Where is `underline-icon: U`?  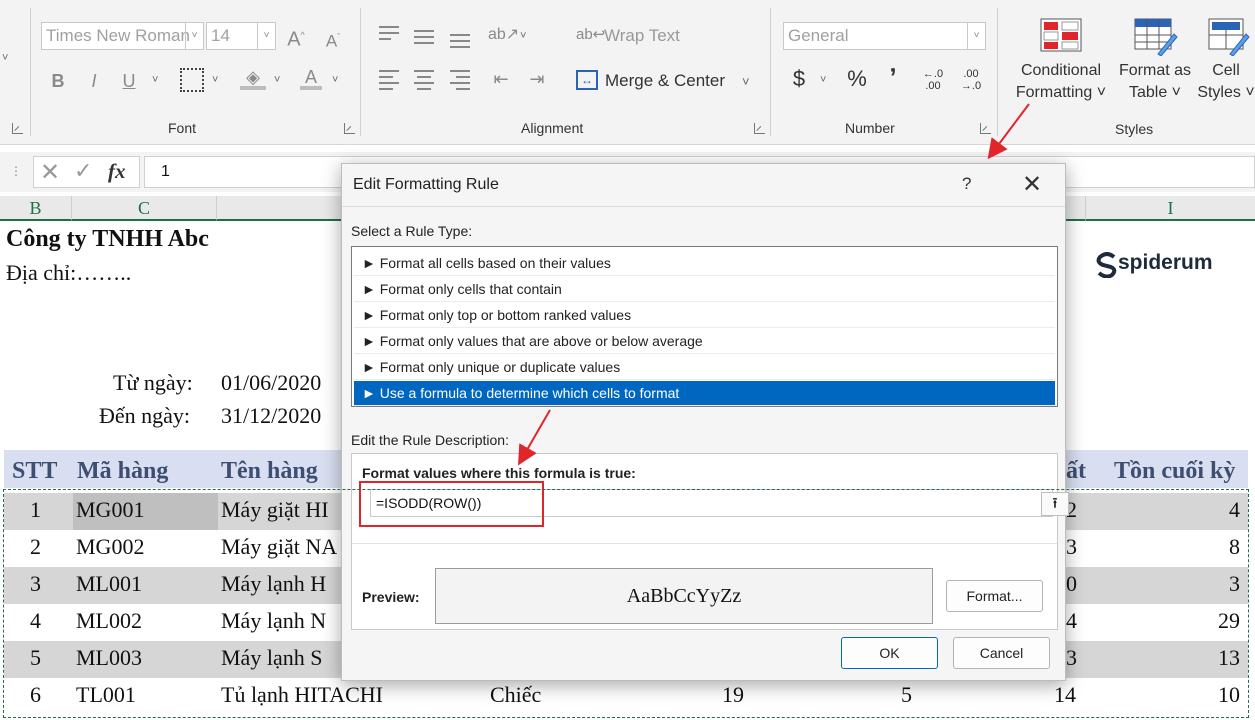 underline-icon: U is located at coordinates (129, 81).